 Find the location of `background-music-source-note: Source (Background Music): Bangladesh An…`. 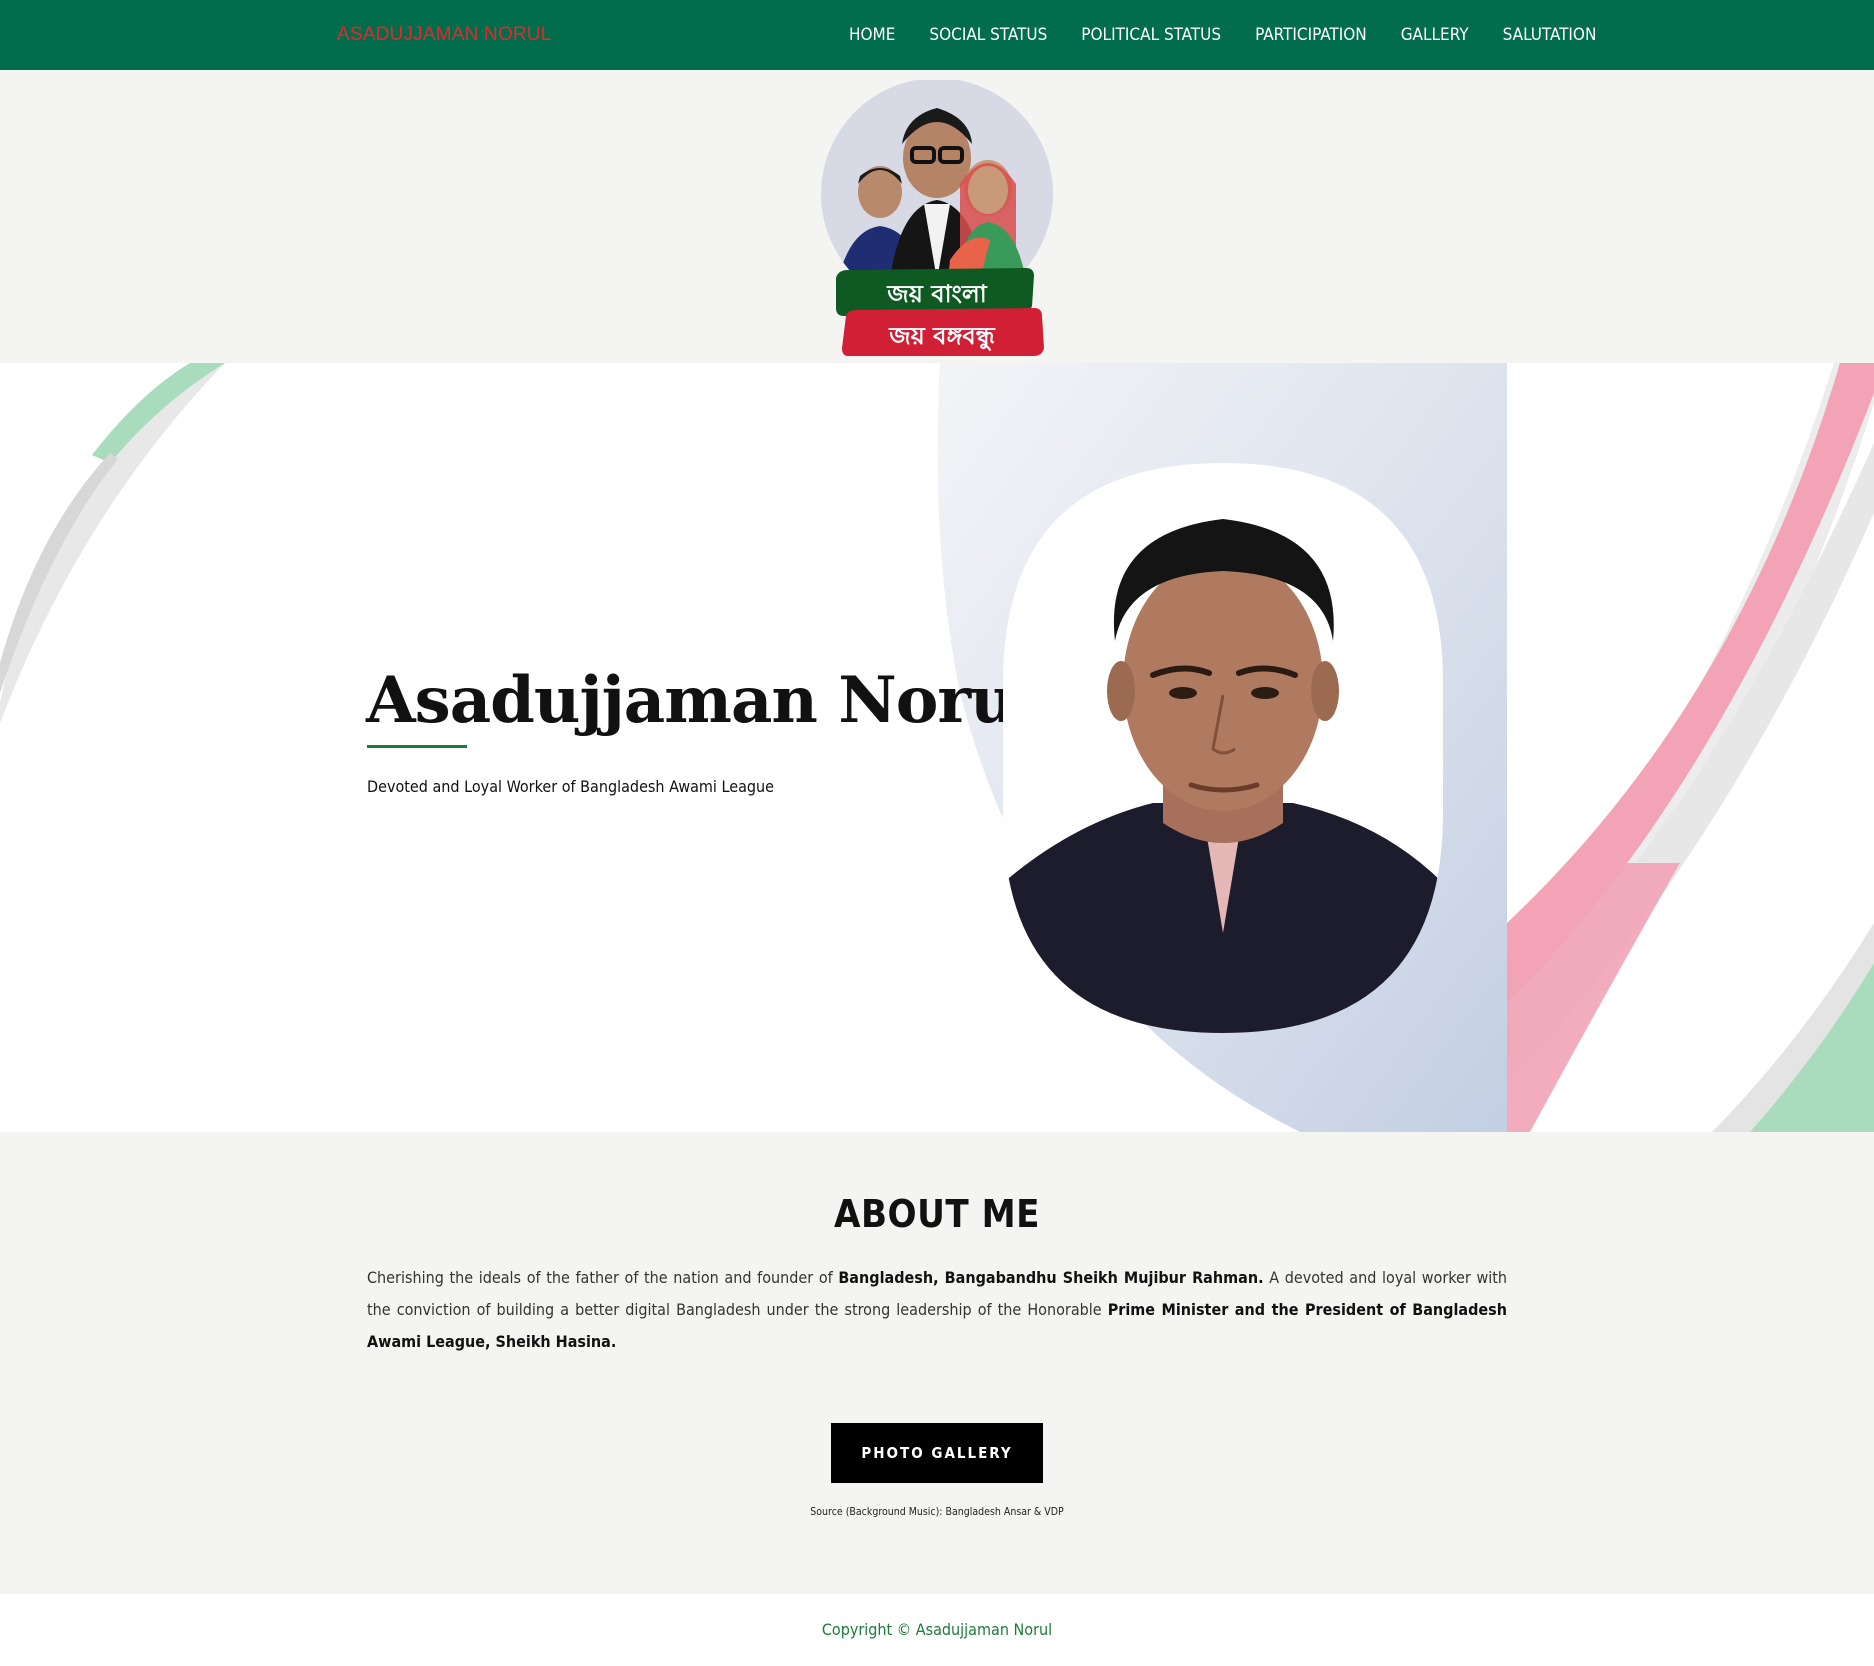

background-music-source-note: Source (Background Music): Bangladesh An… is located at coordinates (937, 1512).